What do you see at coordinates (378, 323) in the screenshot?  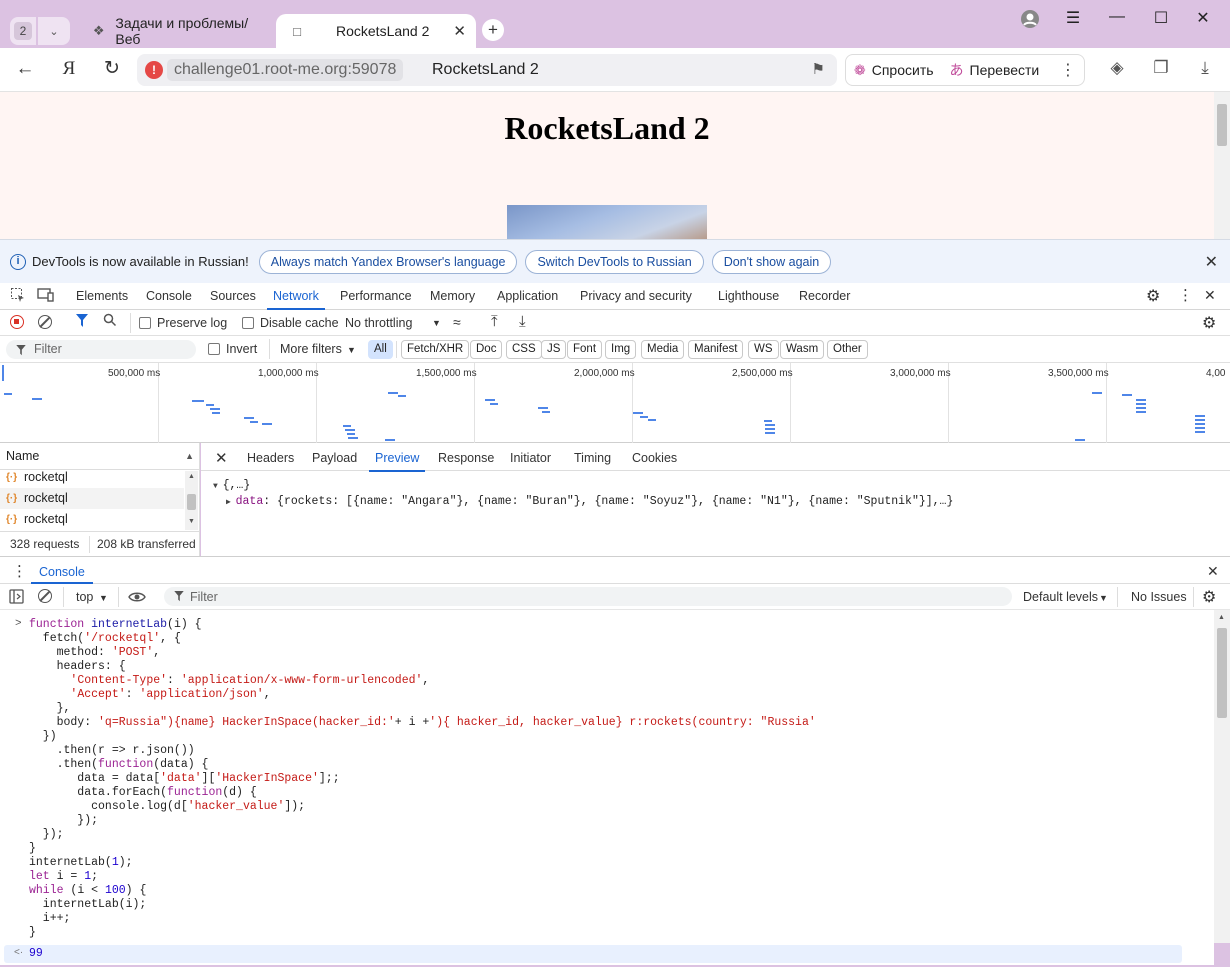 I see `throttling-select: No throttling` at bounding box center [378, 323].